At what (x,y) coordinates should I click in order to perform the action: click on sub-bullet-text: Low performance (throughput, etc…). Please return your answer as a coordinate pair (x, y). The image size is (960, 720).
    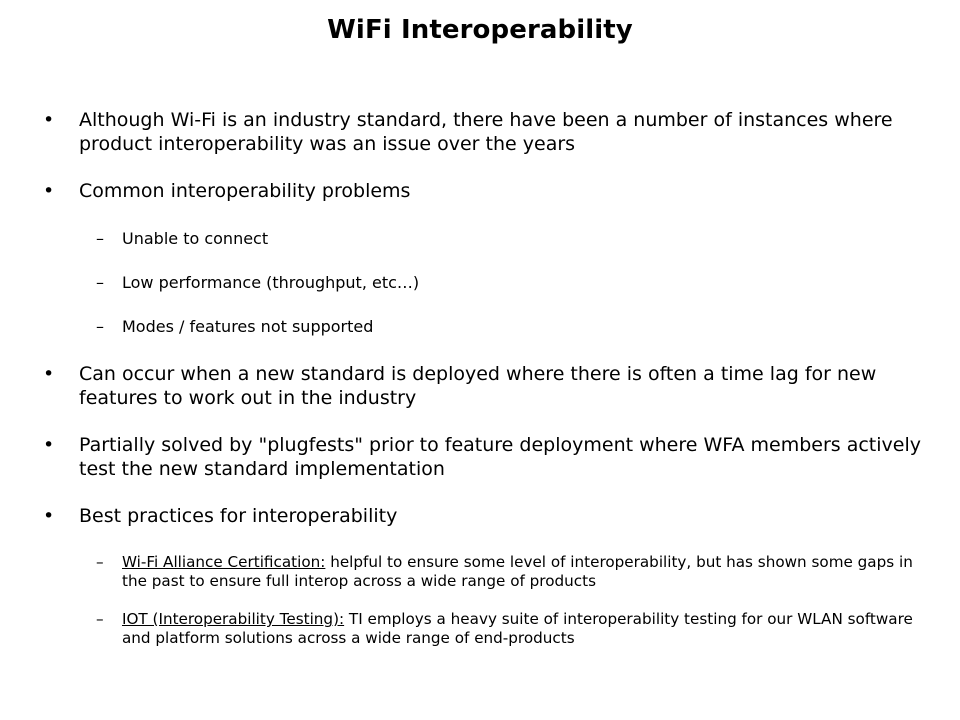
    Looking at the image, I should click on (271, 282).